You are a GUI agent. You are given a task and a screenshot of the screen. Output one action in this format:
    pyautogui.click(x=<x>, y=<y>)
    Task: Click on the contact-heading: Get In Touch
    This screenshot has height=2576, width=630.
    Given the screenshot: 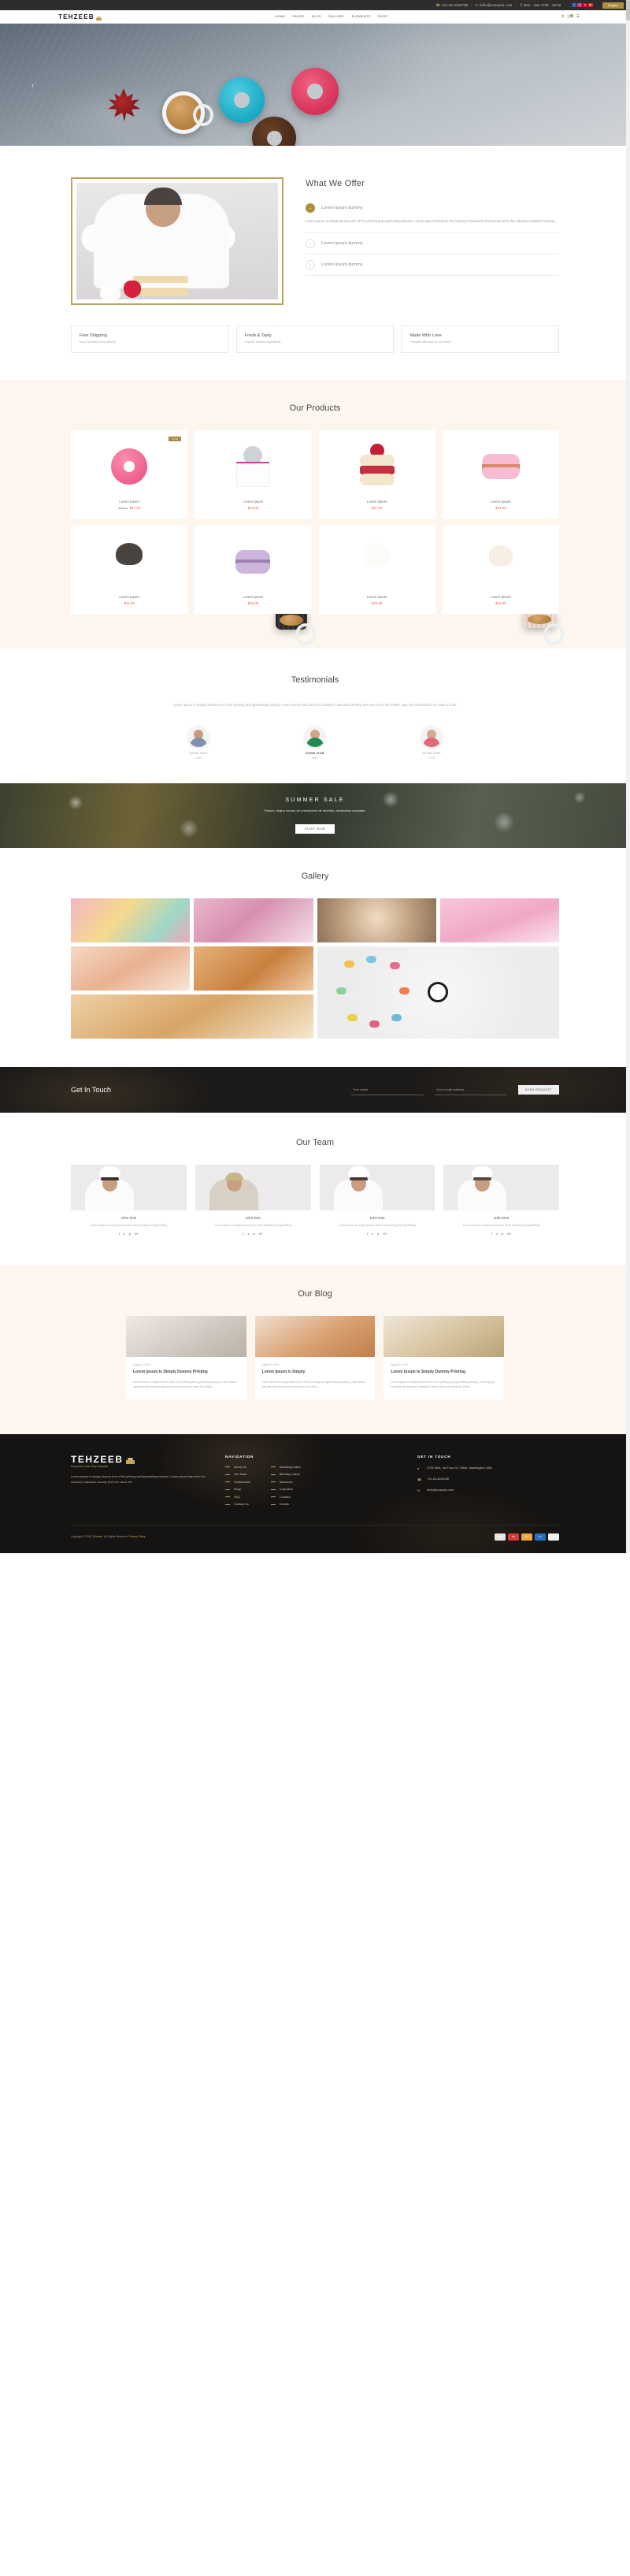 What is the action you would take?
    pyautogui.click(x=91, y=1089)
    